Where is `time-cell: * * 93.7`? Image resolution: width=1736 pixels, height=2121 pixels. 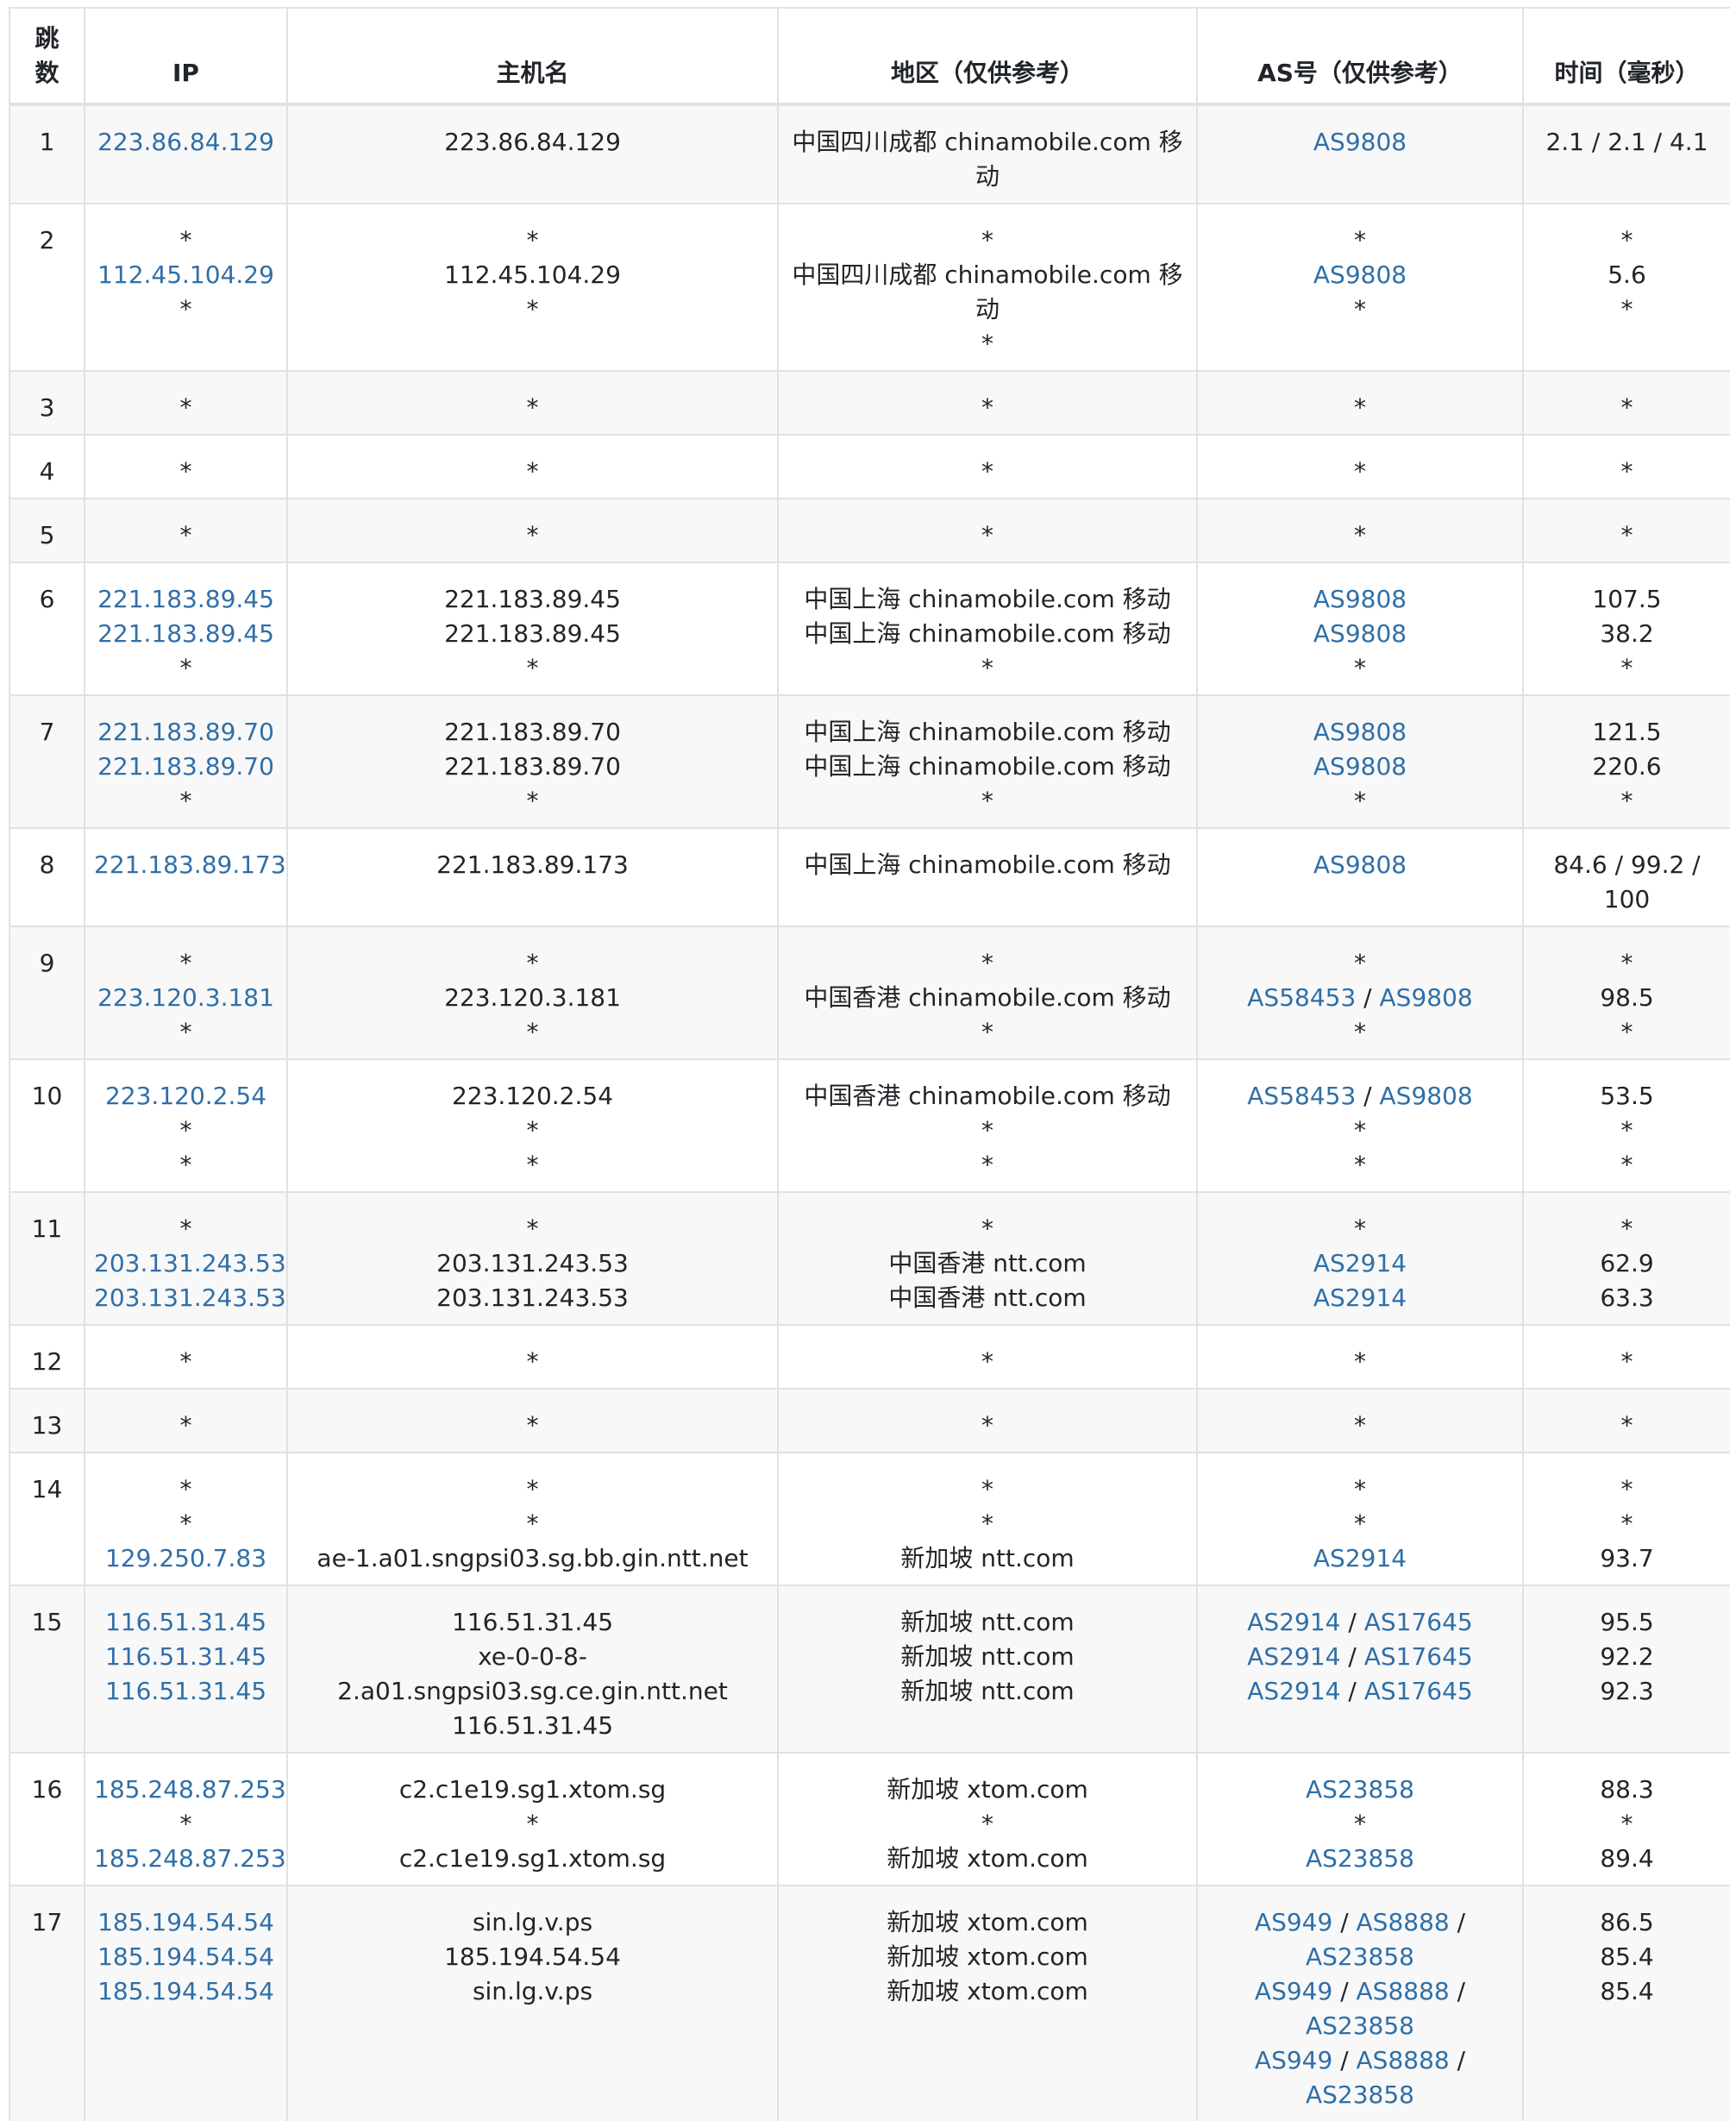 time-cell: * * 93.7 is located at coordinates (1626, 1519).